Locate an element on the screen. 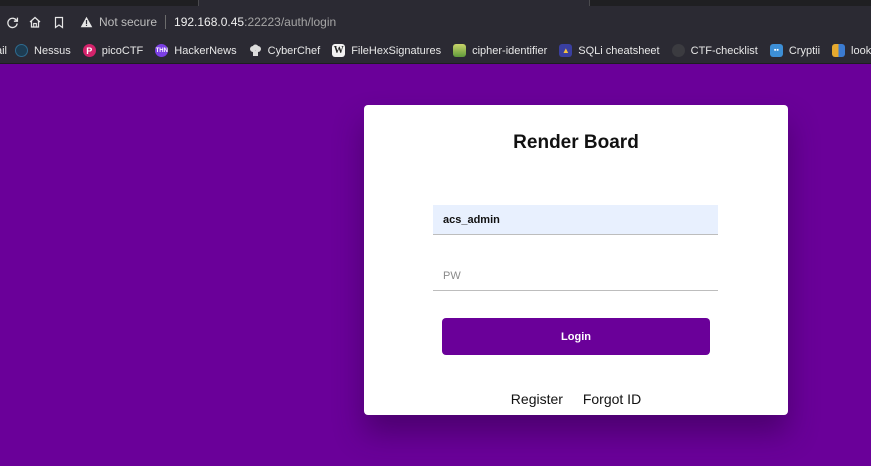 Image resolution: width=871 pixels, height=466 pixels. bookmark-mail: ail is located at coordinates (3, 51).